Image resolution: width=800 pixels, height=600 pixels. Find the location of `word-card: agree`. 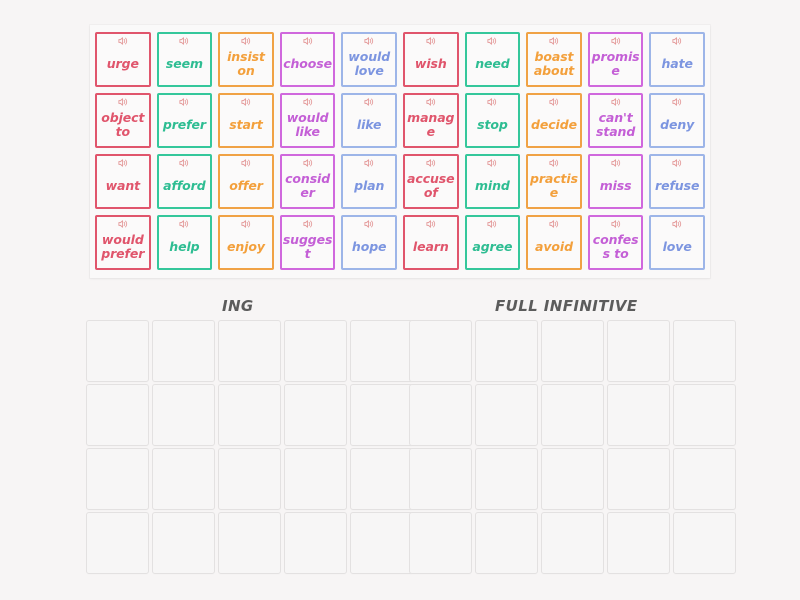

word-card: agree is located at coordinates (492, 242).